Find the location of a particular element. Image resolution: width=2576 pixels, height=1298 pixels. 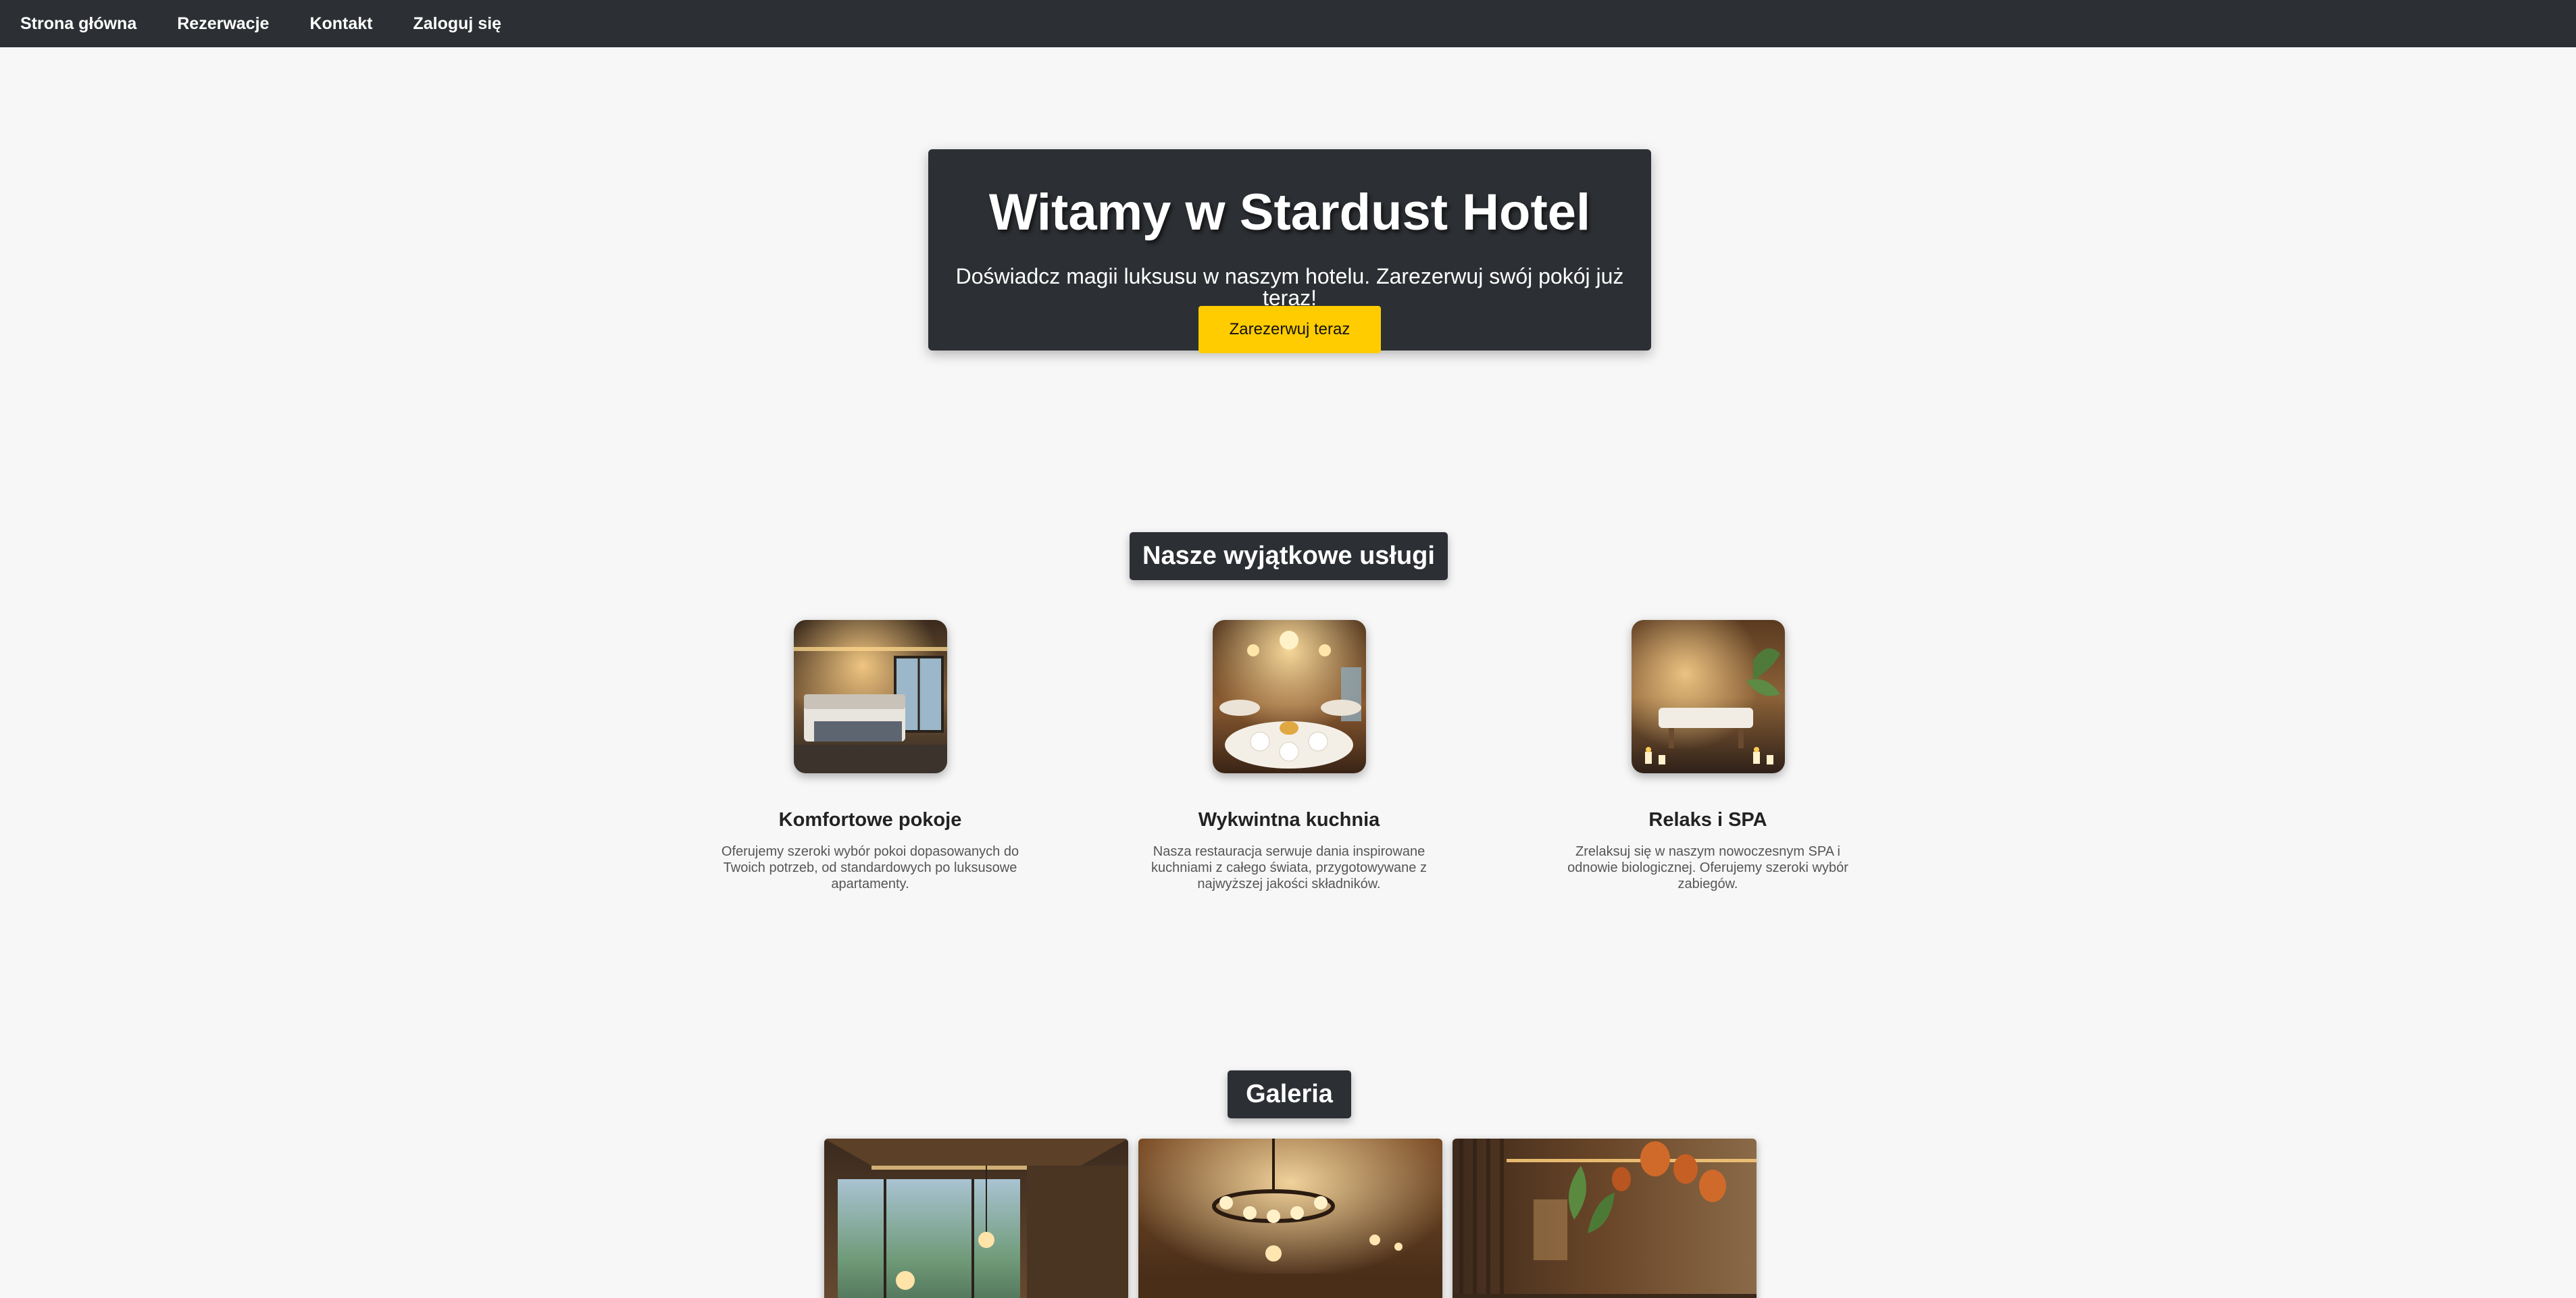

services-title: Nasze wyjątkowe usługi is located at coordinates (1289, 556).